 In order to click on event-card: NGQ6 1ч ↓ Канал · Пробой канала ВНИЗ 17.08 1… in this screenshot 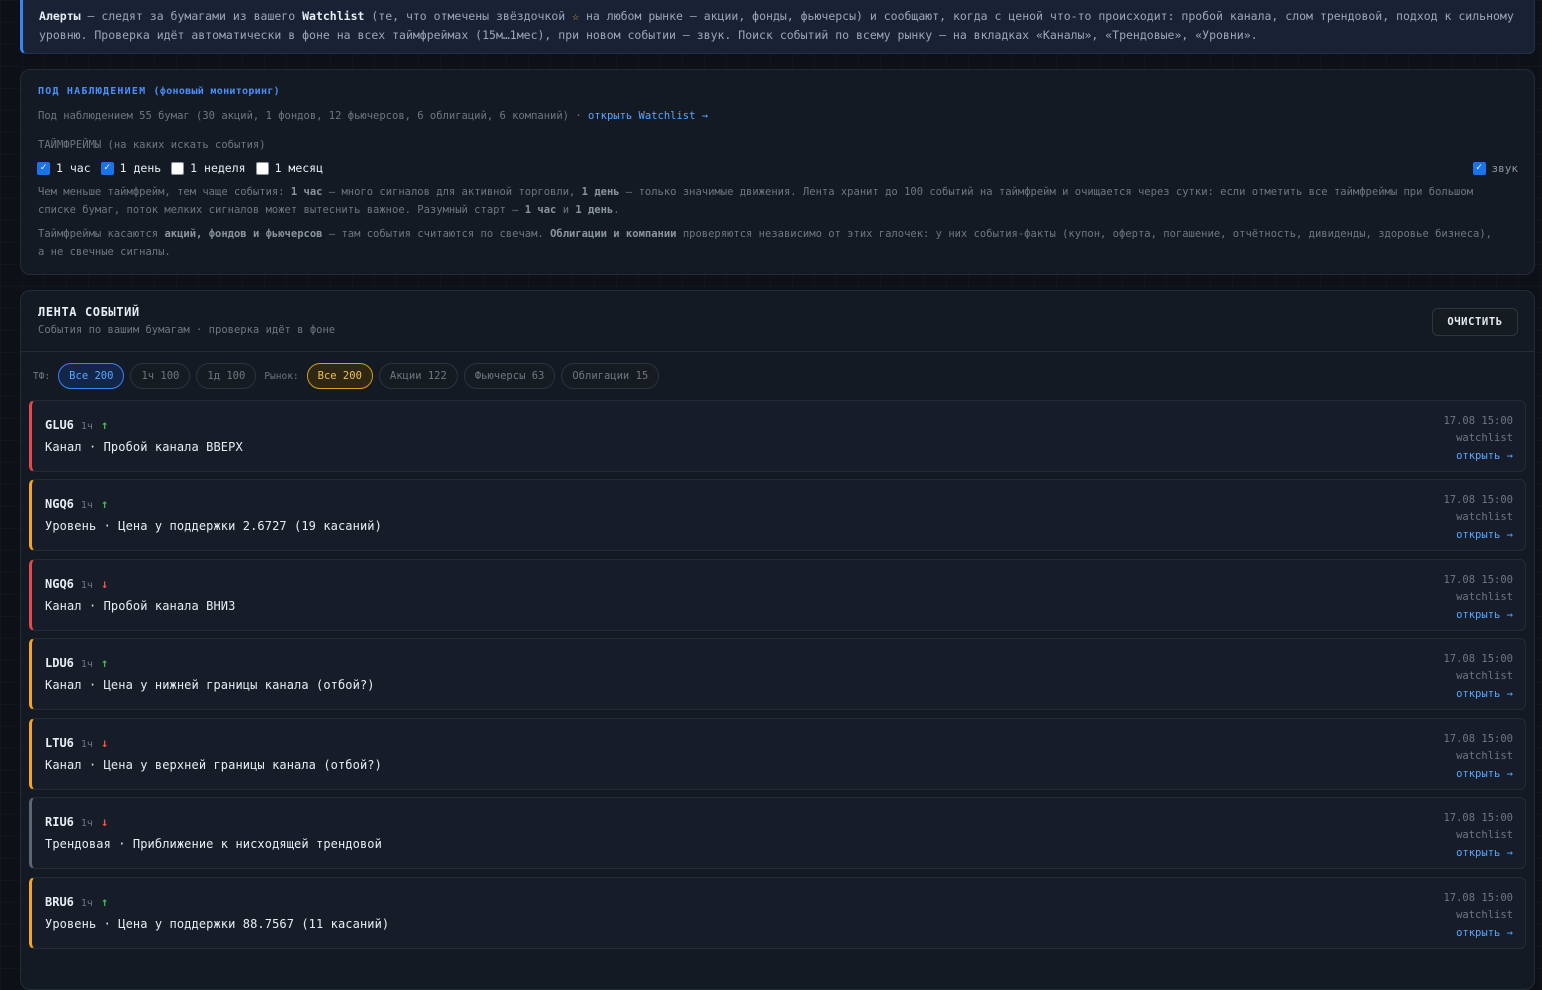, I will do `click(777, 595)`.